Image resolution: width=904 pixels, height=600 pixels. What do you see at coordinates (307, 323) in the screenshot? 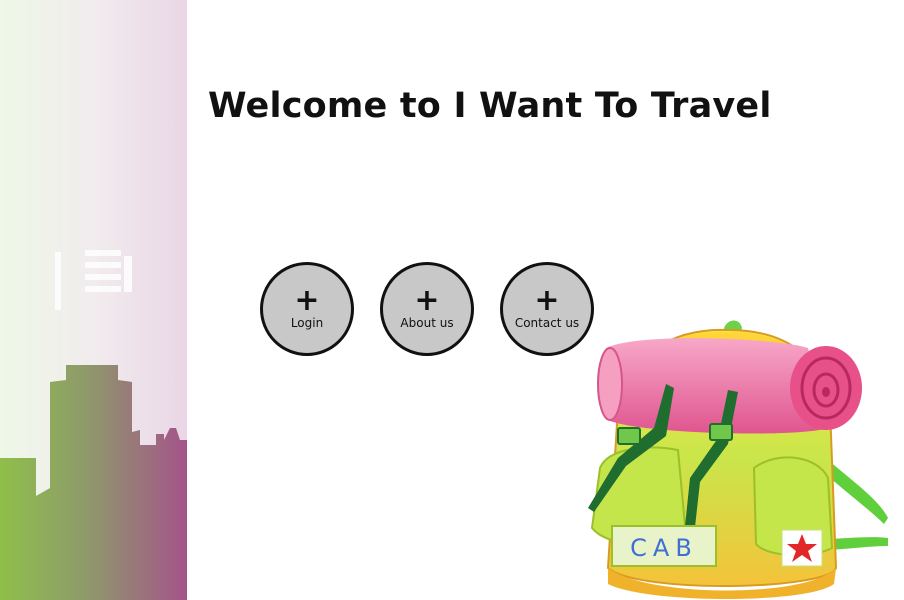
I see `login-button-label: Login` at bounding box center [307, 323].